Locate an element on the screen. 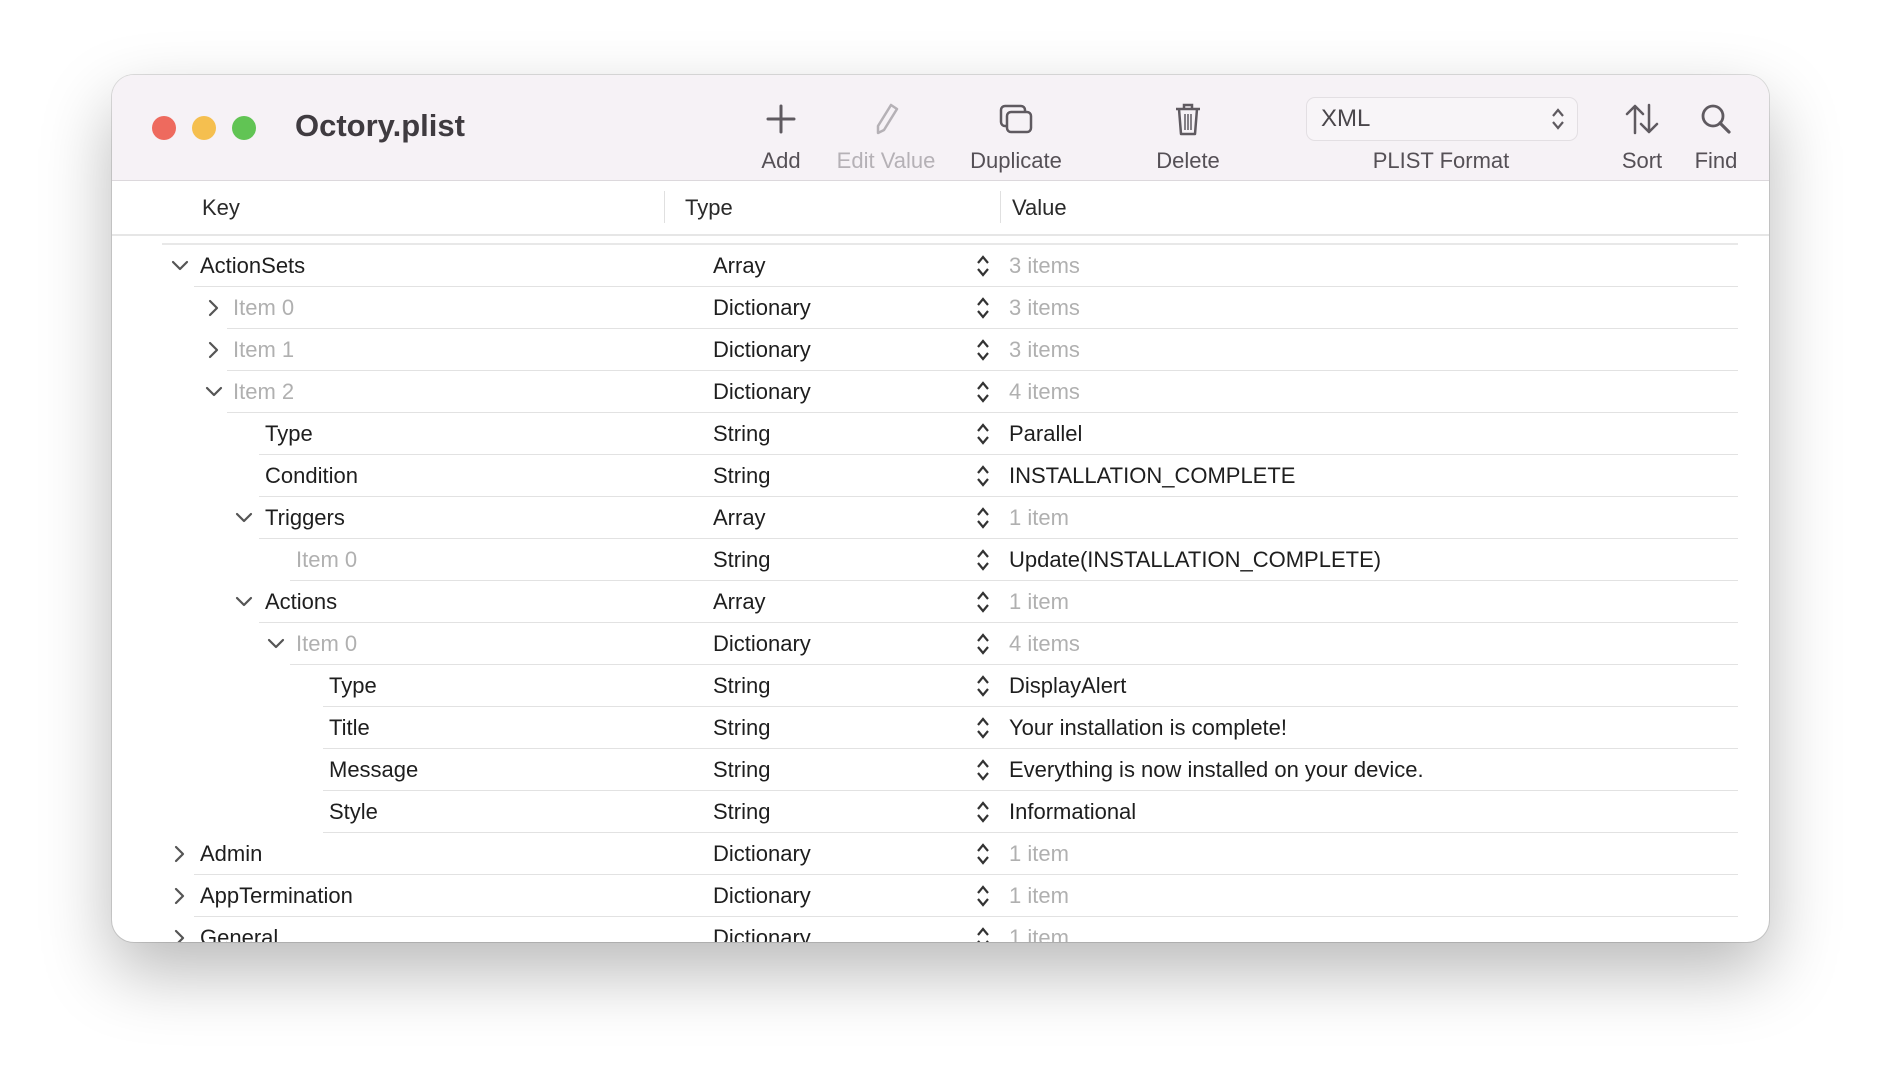 Image resolution: width=1880 pixels, height=1090 pixels. outline-row: Triggers Array 1 item is located at coordinates (940, 518).